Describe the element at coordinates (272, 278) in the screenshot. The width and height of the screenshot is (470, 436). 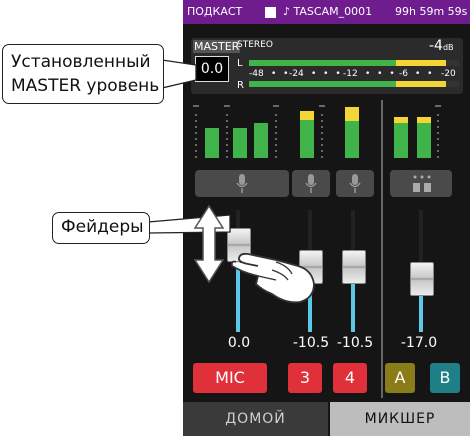
I see `hand-pointer-icon` at that location.